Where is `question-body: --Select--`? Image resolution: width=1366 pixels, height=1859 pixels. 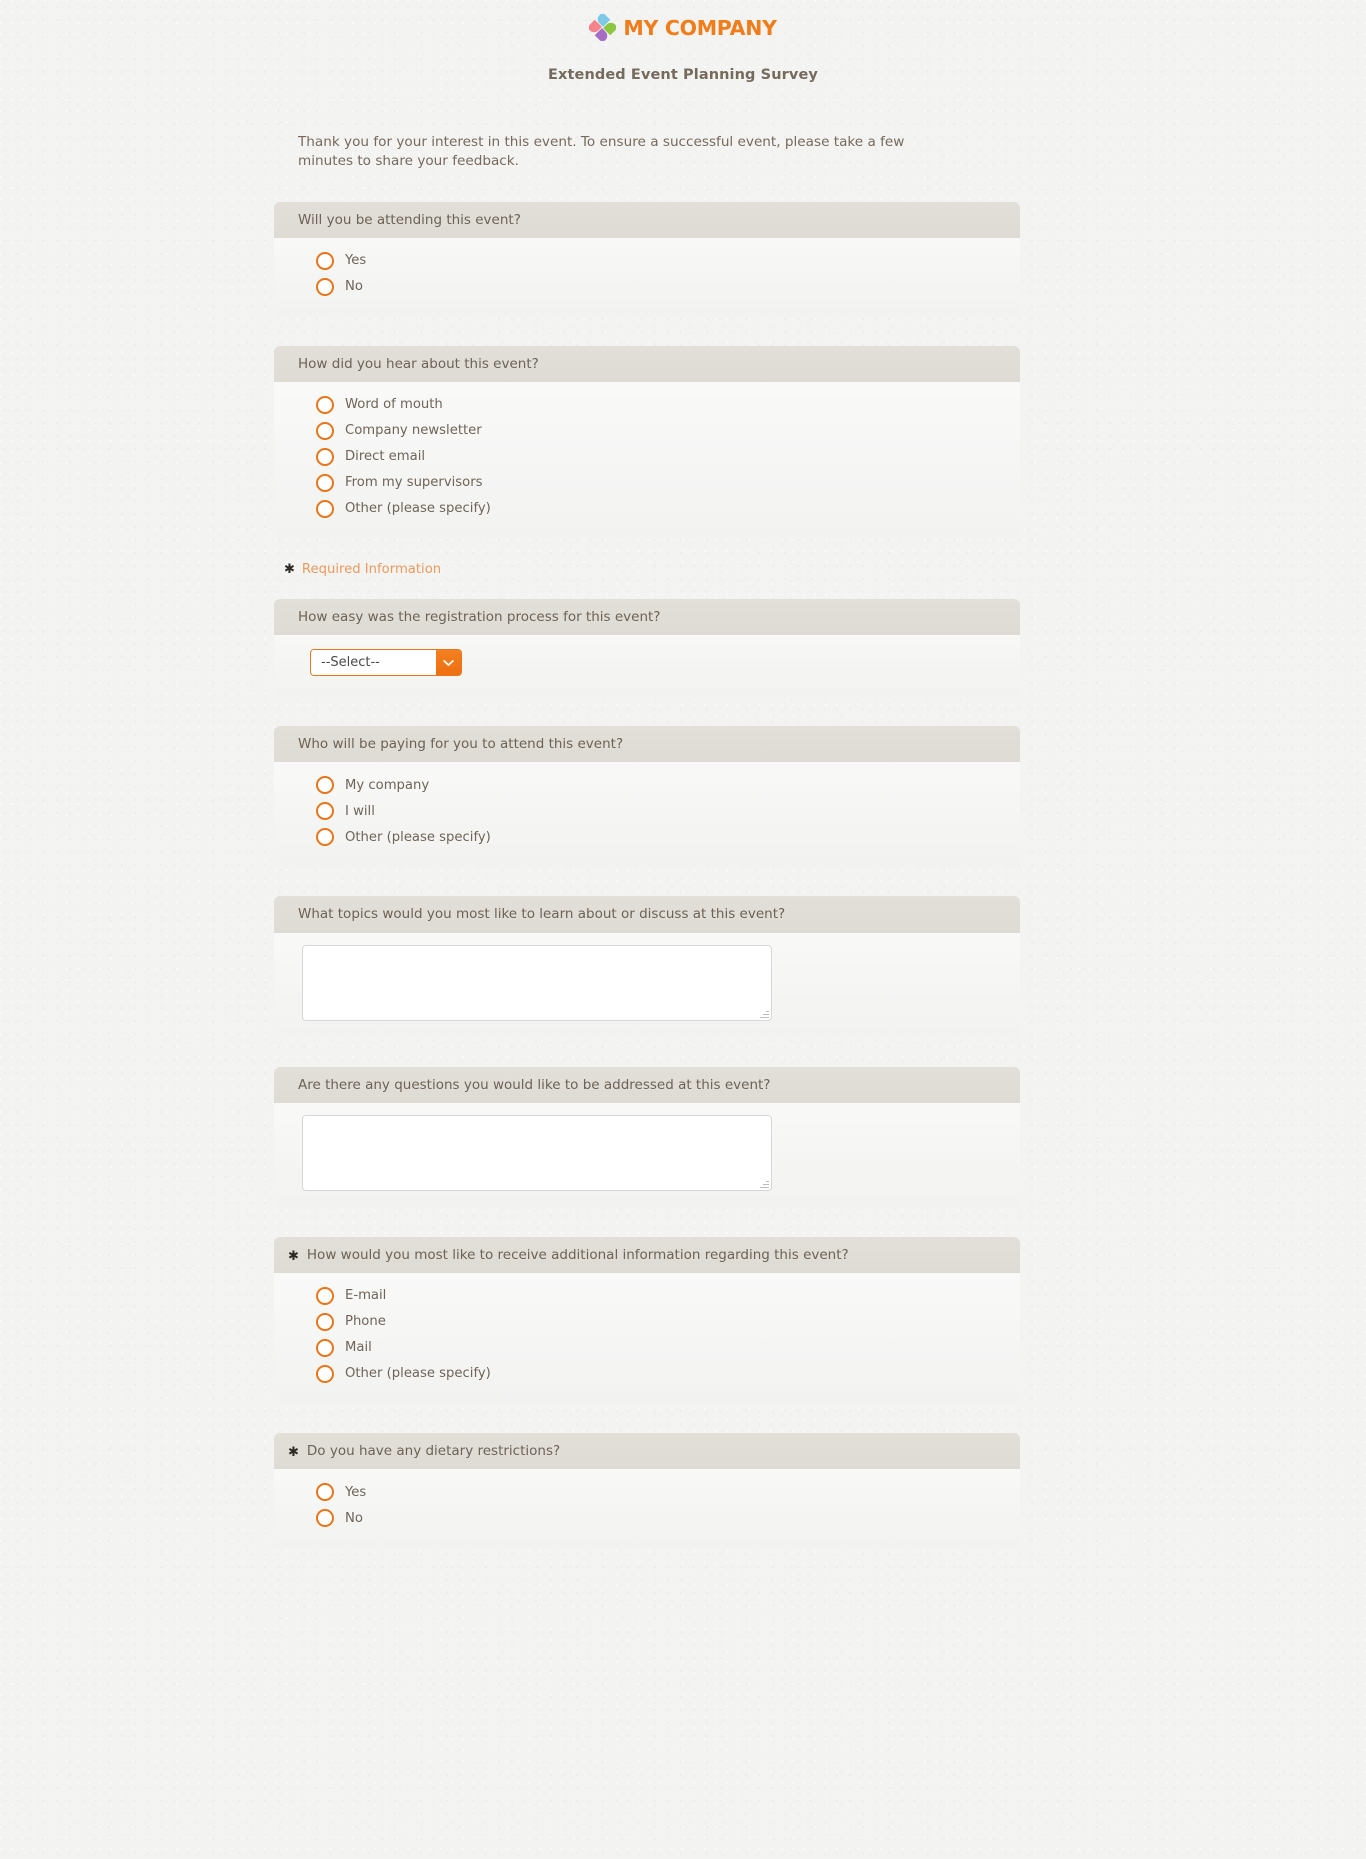 question-body: --Select-- is located at coordinates (647, 665).